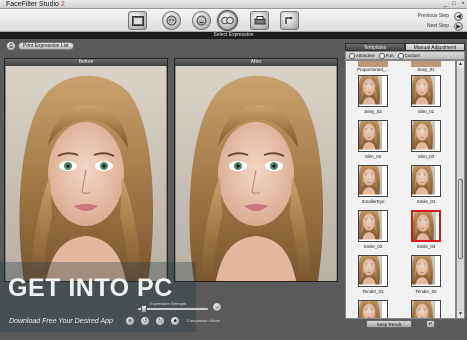 The height and width of the screenshot is (340, 467). Describe the element at coordinates (373, 111) in the screenshot. I see `template-label: Sexy_02` at that location.